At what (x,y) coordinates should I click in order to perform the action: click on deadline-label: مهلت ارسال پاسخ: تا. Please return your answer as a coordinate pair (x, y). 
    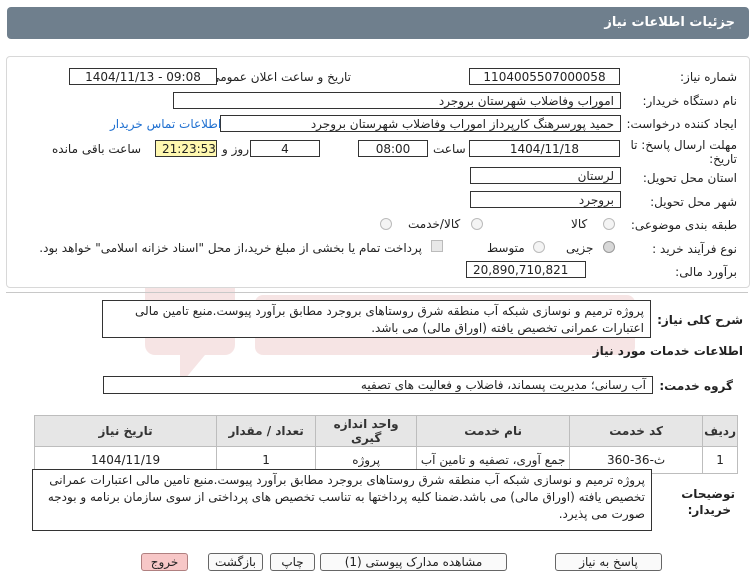
    Looking at the image, I should click on (683, 145).